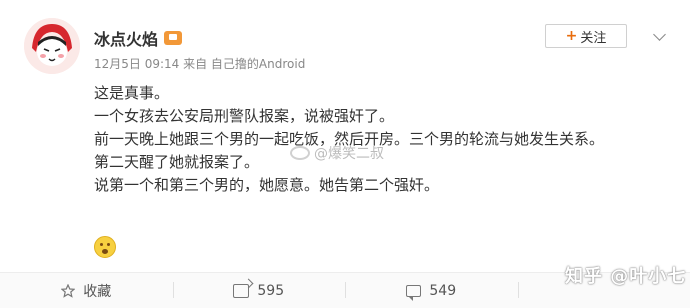 The height and width of the screenshot is (308, 690). I want to click on shush-emoji-icon, so click(105, 247).